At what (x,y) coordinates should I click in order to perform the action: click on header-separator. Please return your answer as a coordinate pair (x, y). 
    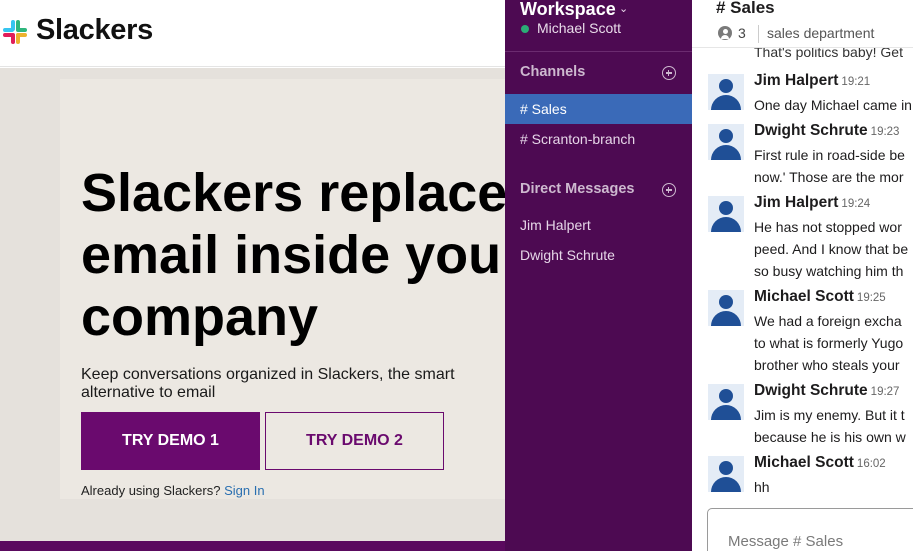
    Looking at the image, I should click on (758, 34).